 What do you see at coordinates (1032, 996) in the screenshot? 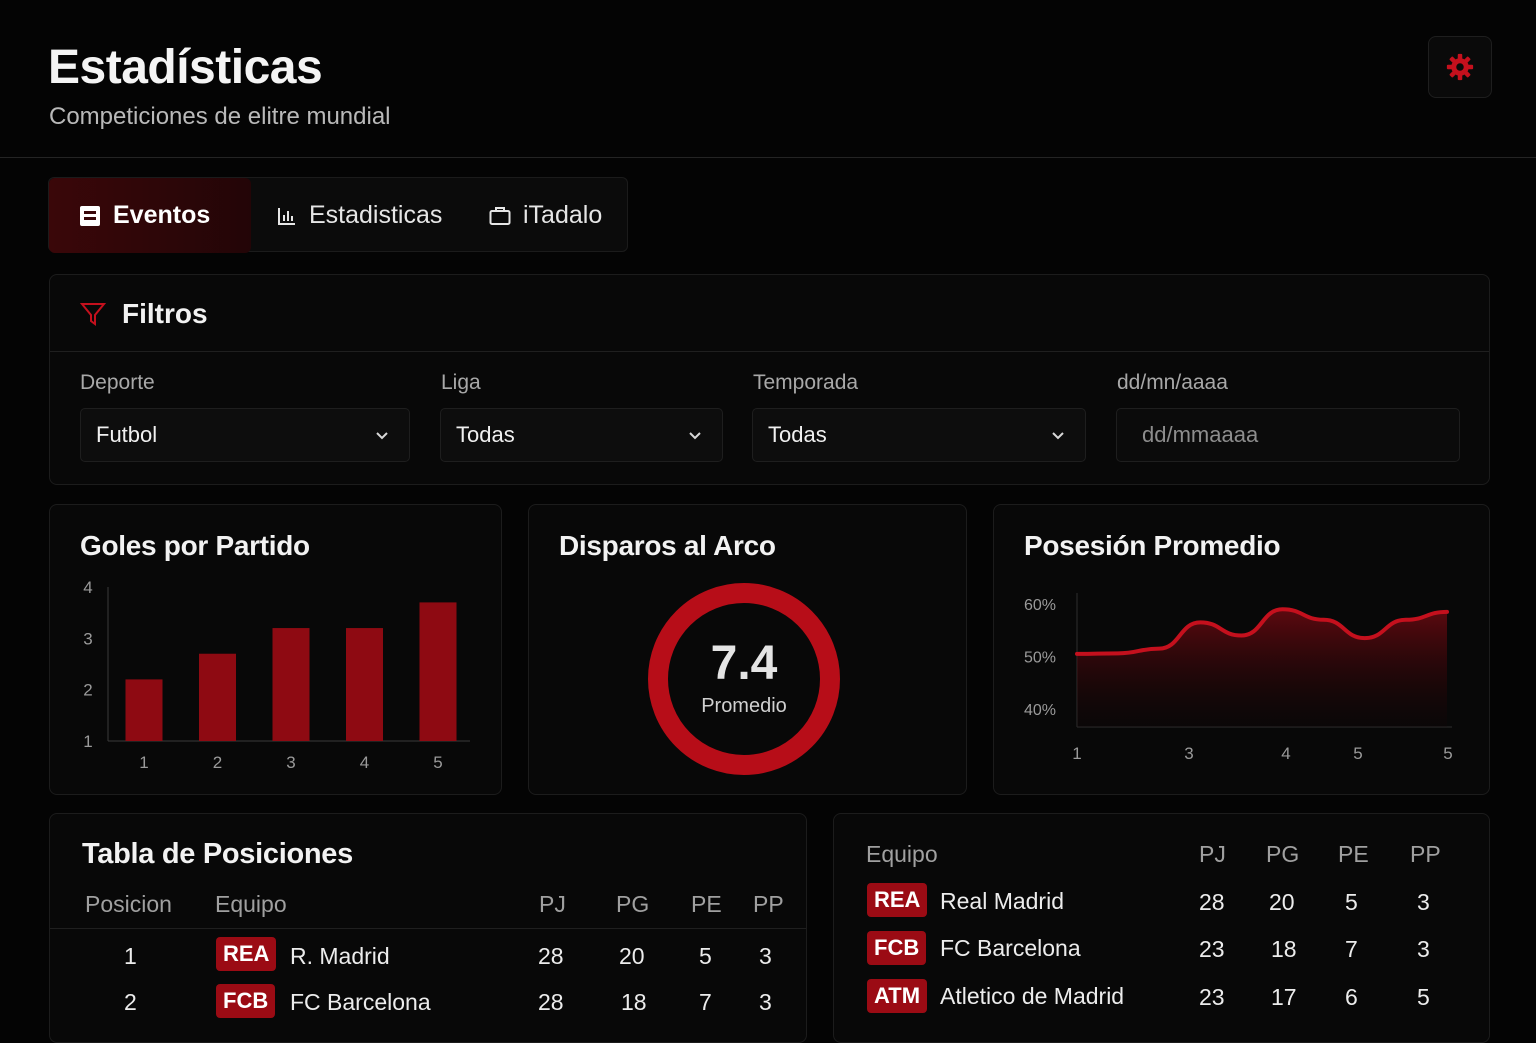
I see `team-name: Atletico de Madrid` at bounding box center [1032, 996].